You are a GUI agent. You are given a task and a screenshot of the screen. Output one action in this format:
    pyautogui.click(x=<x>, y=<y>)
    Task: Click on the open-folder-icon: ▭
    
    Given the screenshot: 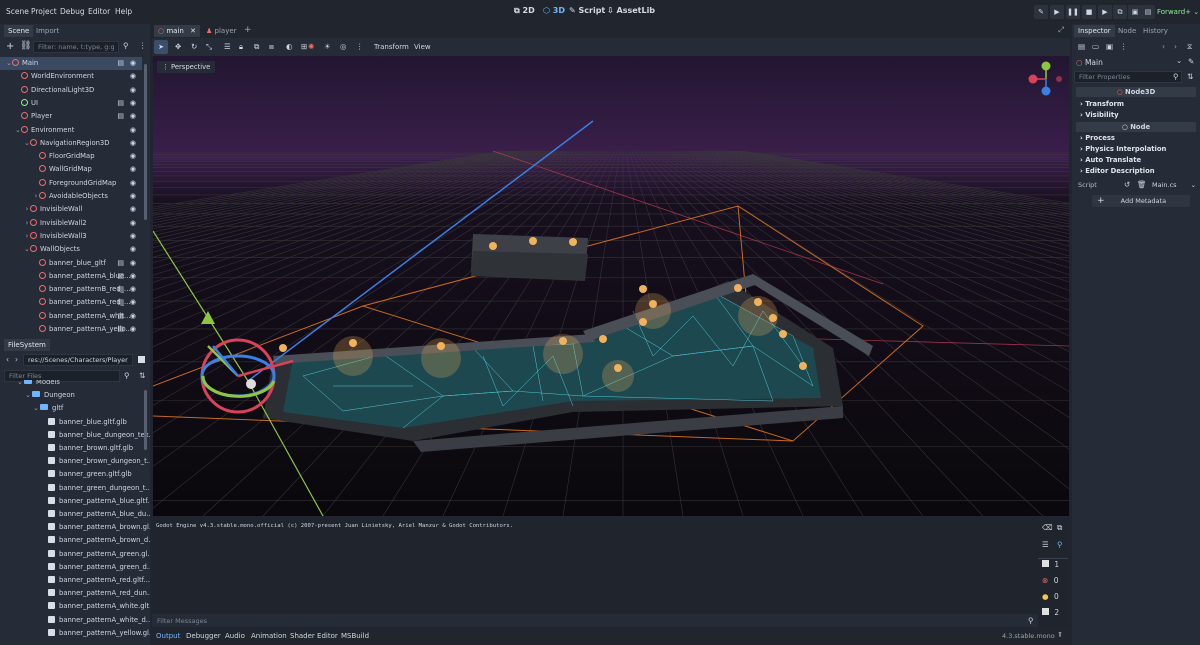 What is the action you would take?
    pyautogui.click(x=1095, y=47)
    